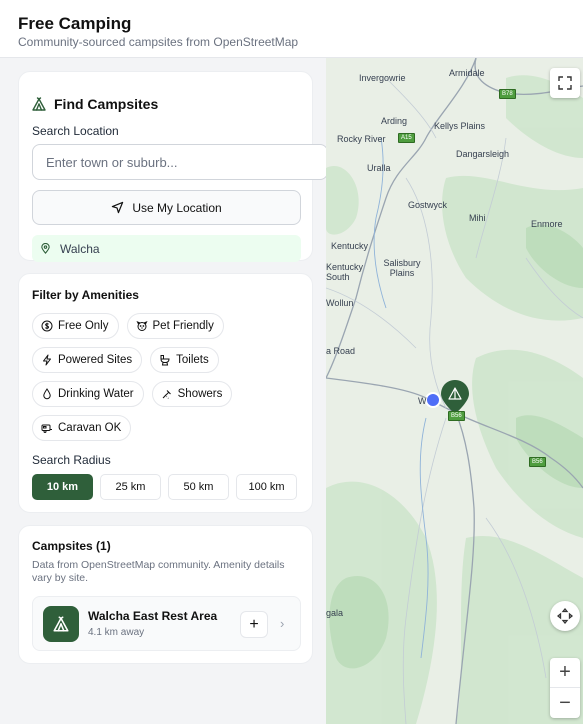 Image resolution: width=583 pixels, height=724 pixels. I want to click on map-place-label: a Road, so click(341, 351).